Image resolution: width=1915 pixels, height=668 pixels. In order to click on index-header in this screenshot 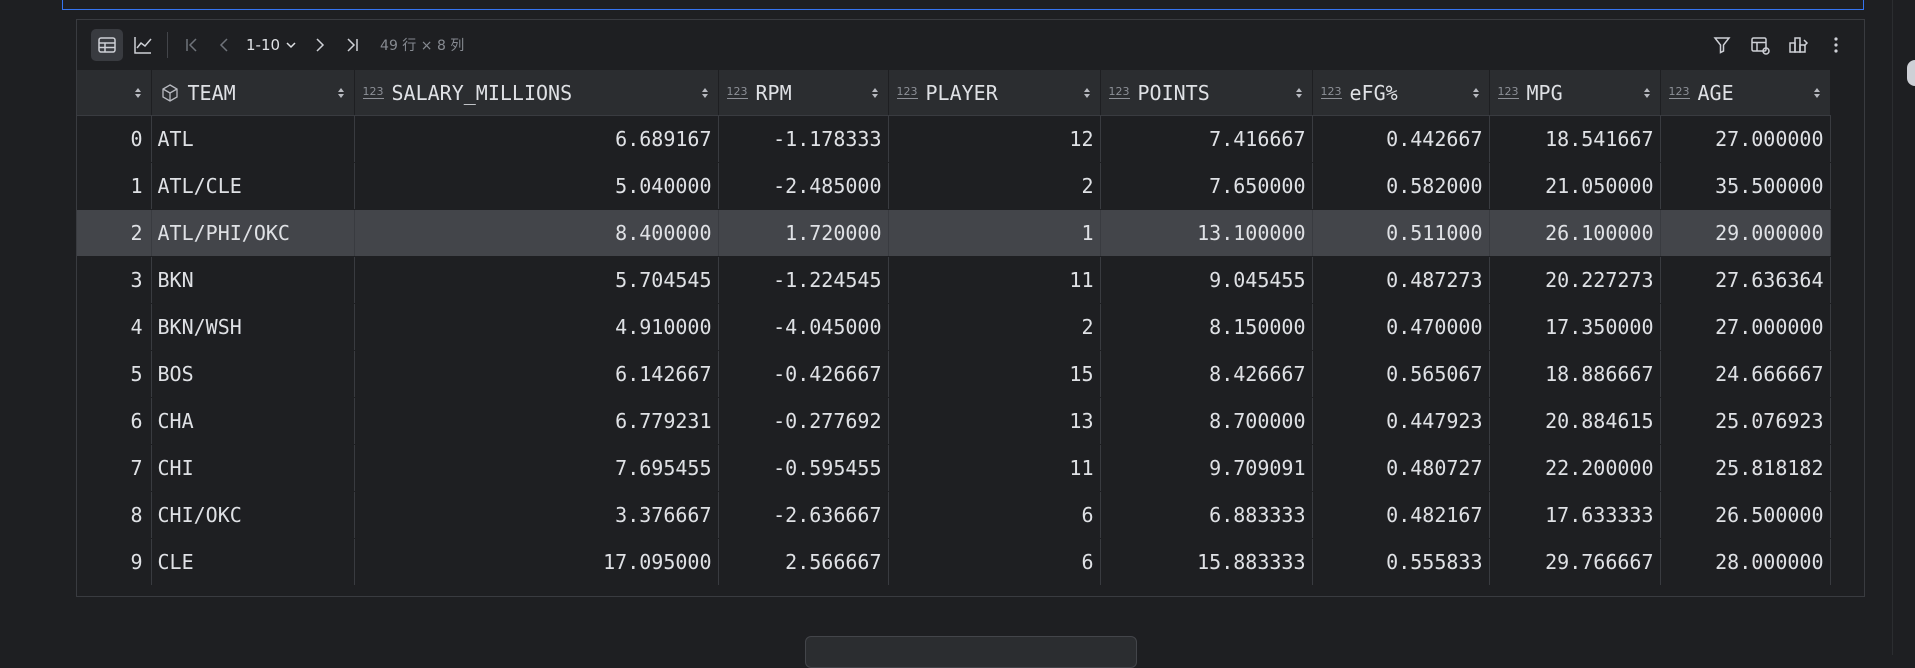, I will do `click(114, 93)`.